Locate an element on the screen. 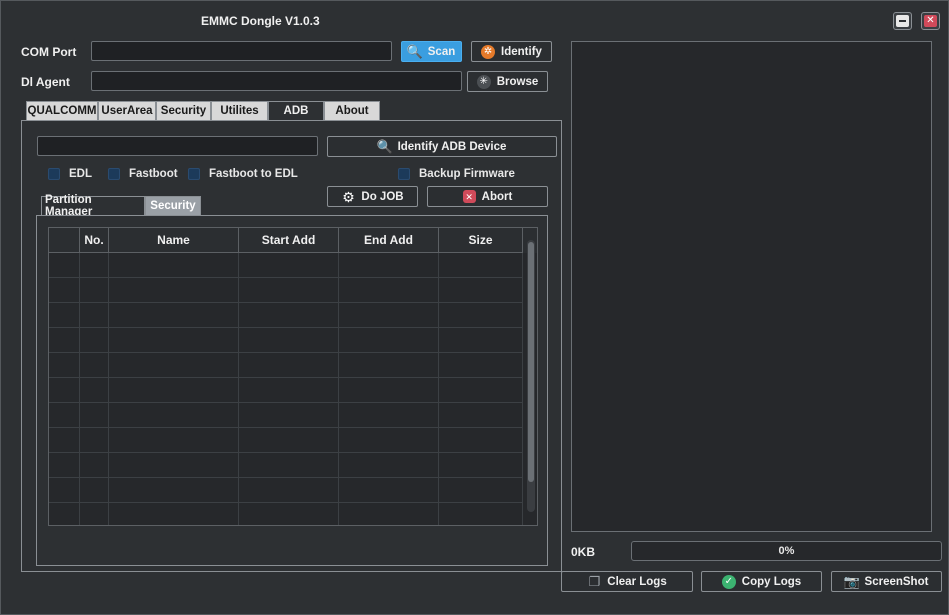  close-icon: ✕ is located at coordinates (930, 21).